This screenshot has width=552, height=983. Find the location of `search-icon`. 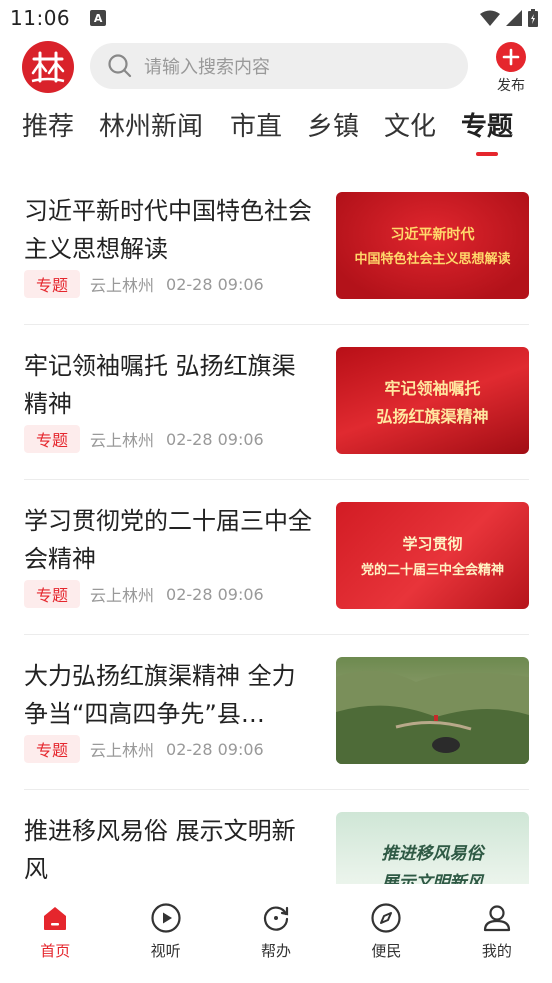

search-icon is located at coordinates (120, 66).